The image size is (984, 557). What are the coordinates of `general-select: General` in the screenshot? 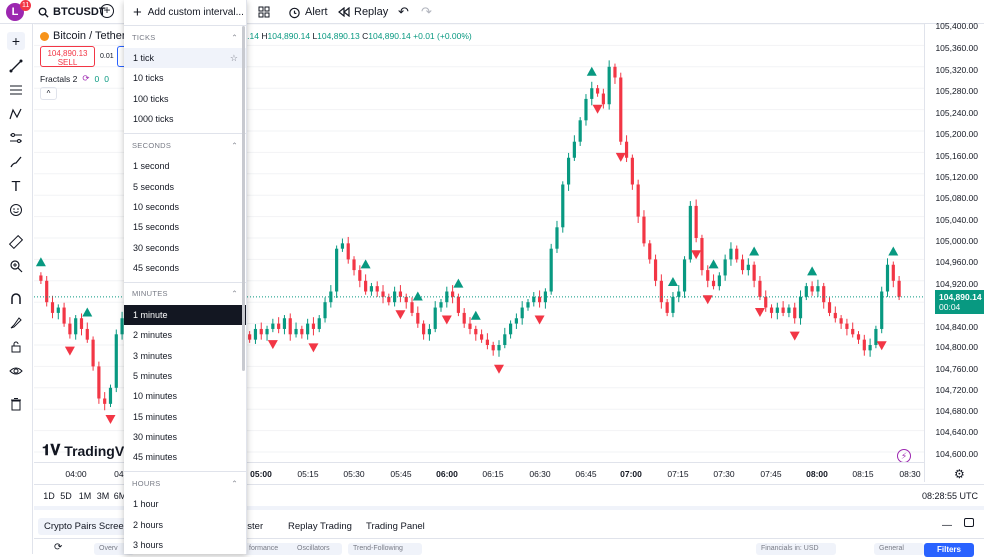 It's located at (899, 549).